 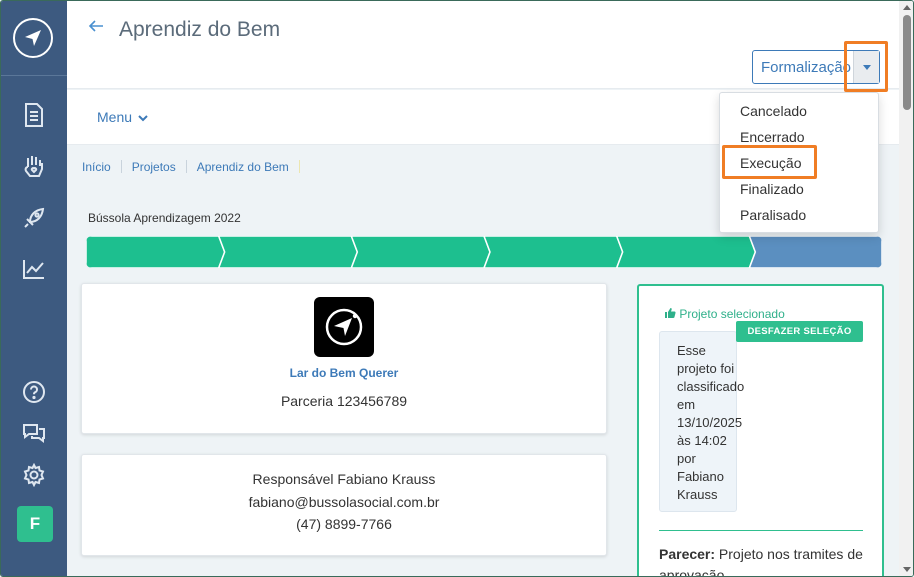 I want to click on page-title: Aprendiz do Bem, so click(x=200, y=29).